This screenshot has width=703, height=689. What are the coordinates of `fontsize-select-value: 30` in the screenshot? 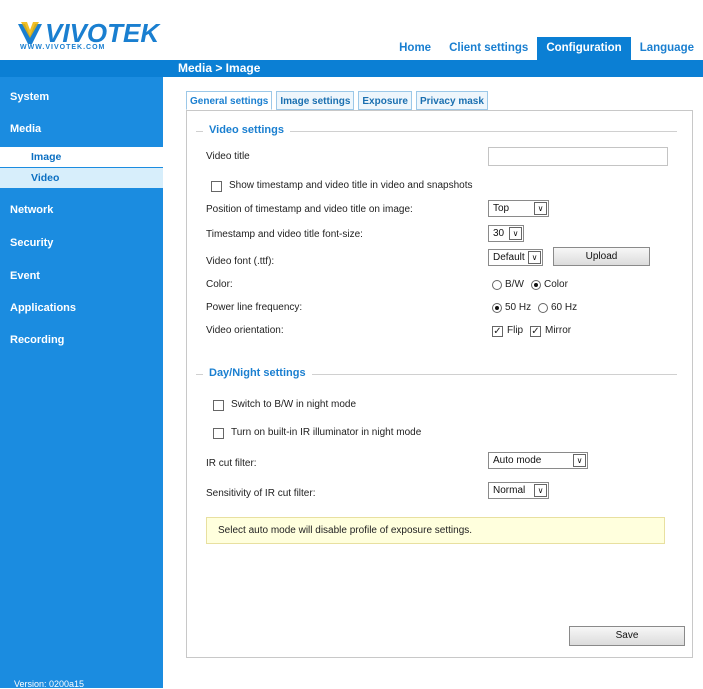 It's located at (499, 233).